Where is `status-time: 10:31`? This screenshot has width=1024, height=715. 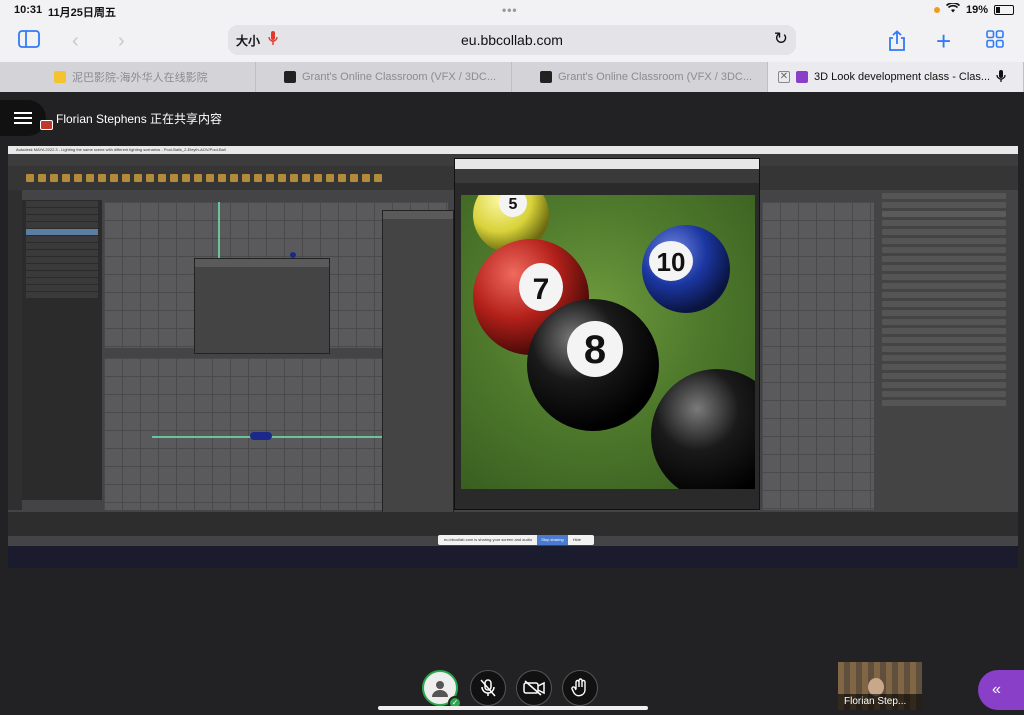
status-time: 10:31 is located at coordinates (28, 10).